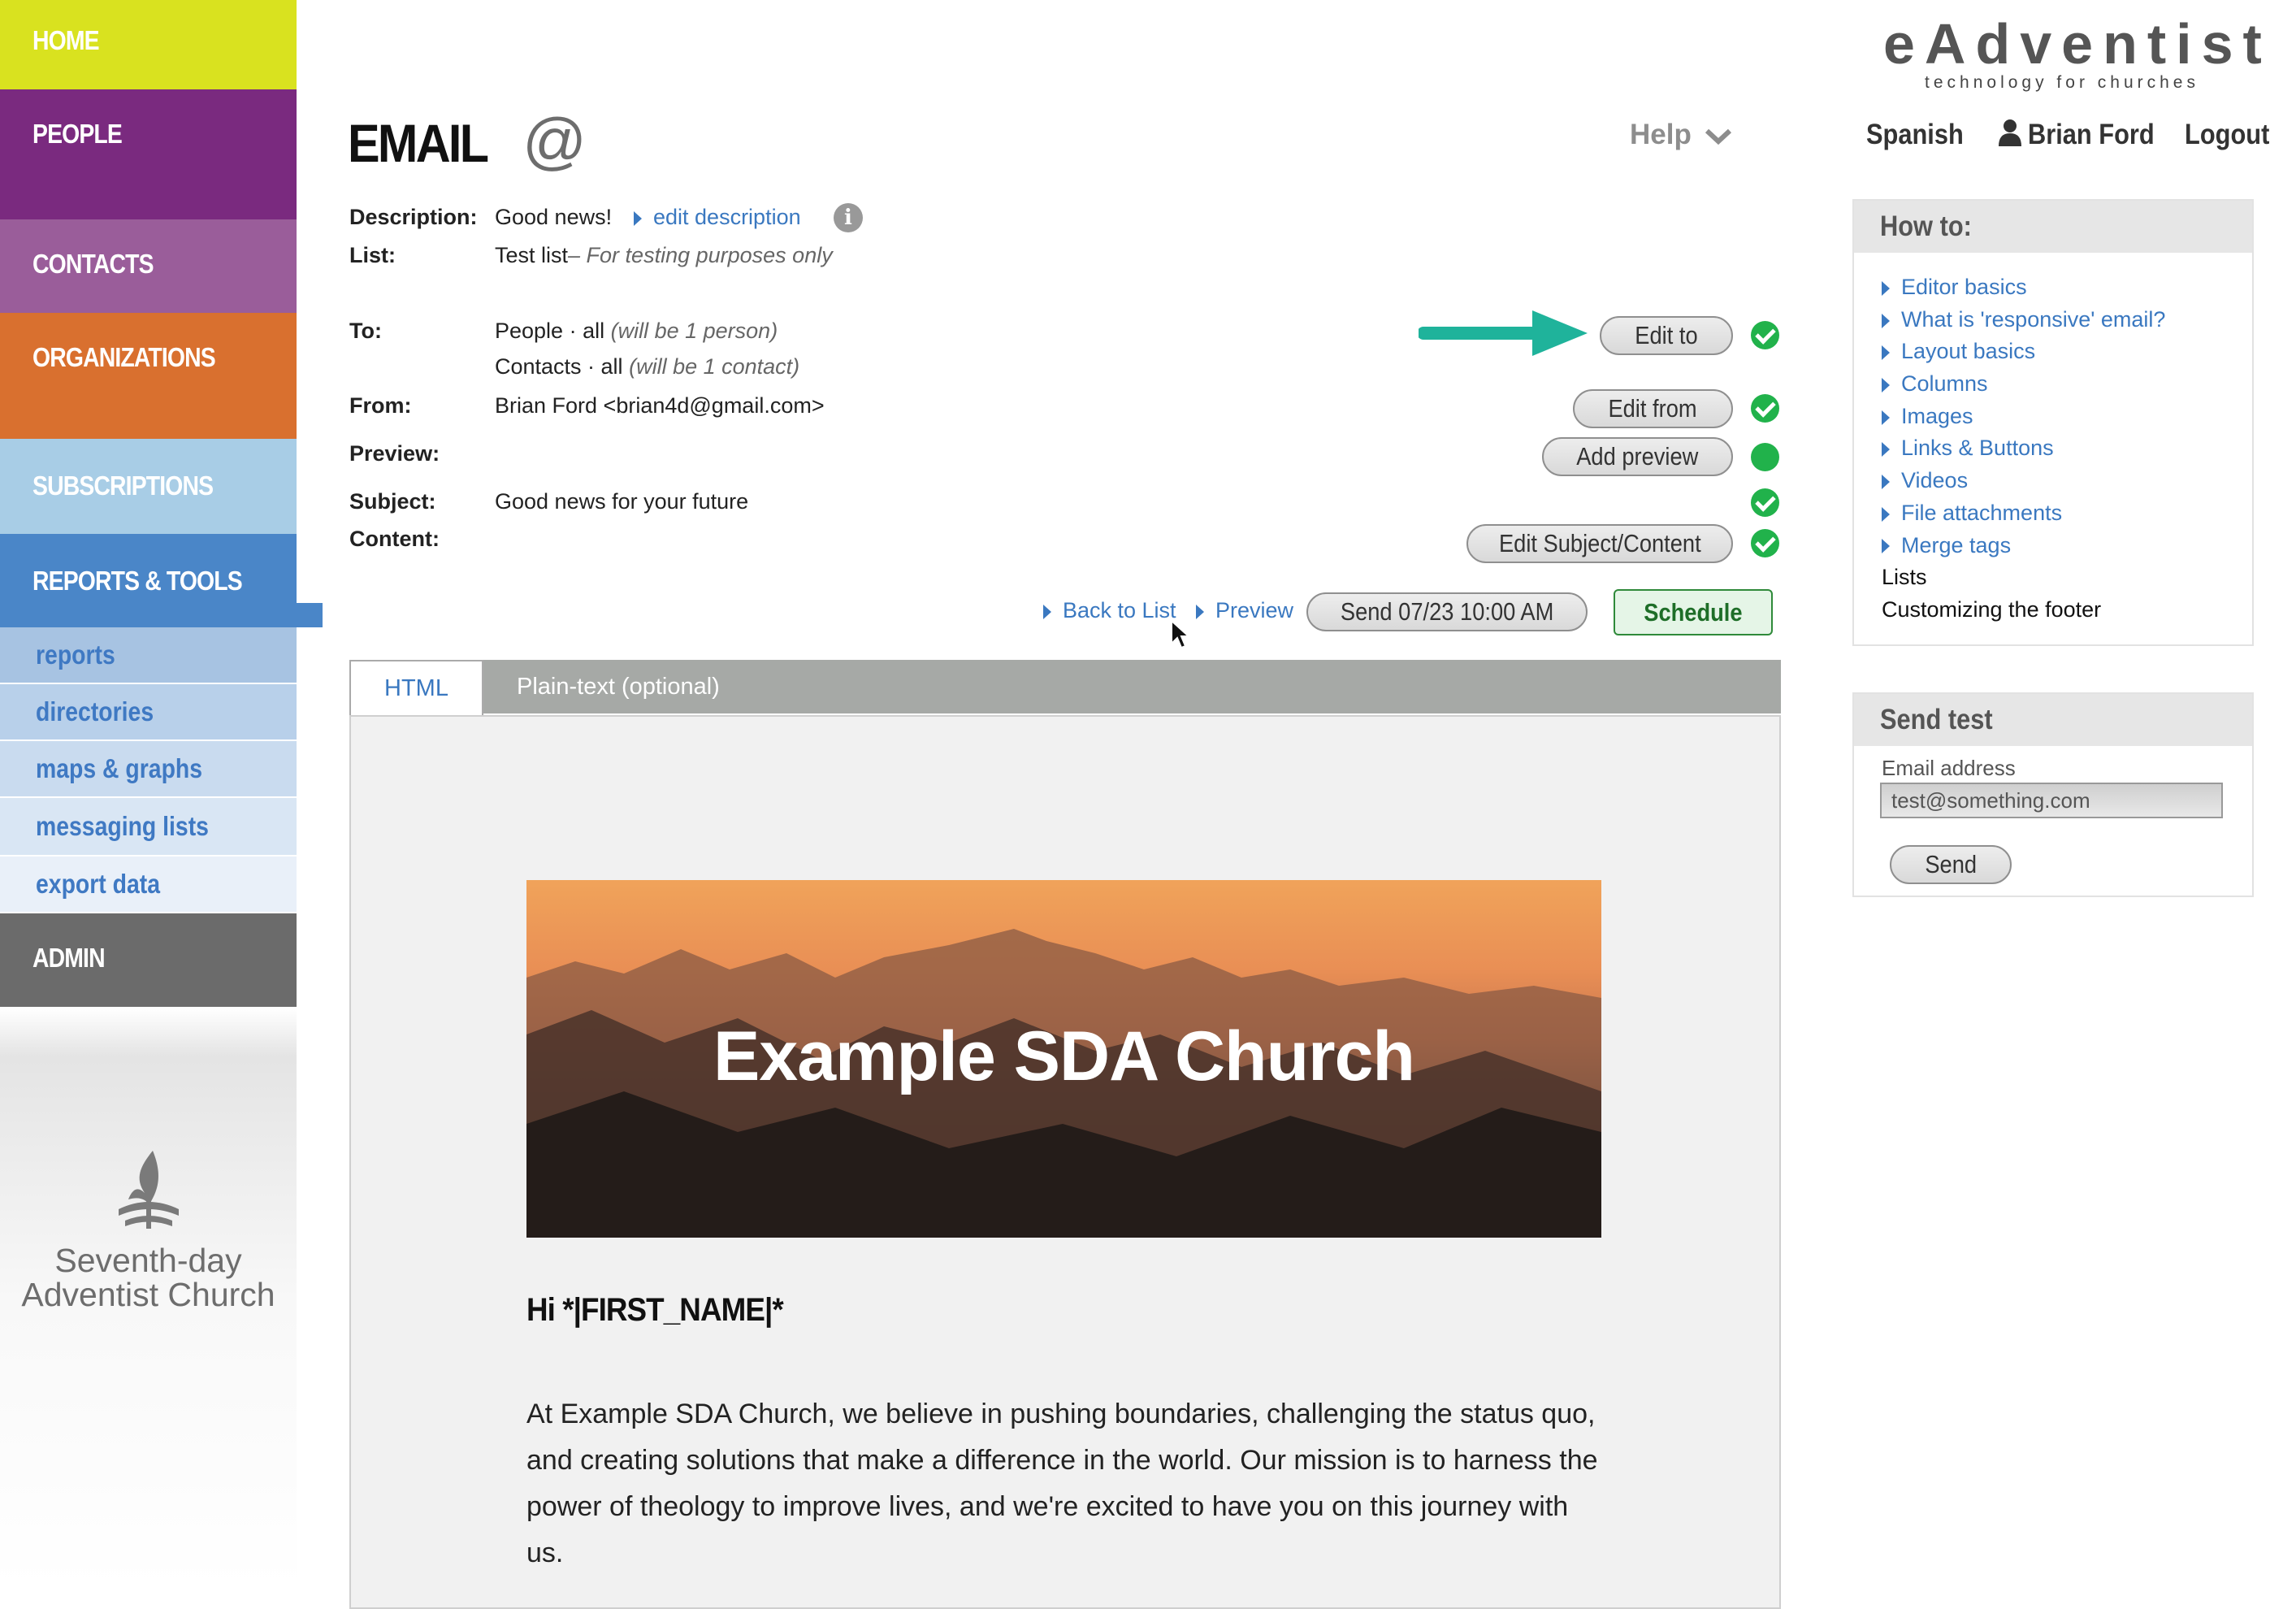 The width and height of the screenshot is (2296, 1609). Describe the element at coordinates (717, 217) in the screenshot. I see `edit-description-link: edit description` at that location.